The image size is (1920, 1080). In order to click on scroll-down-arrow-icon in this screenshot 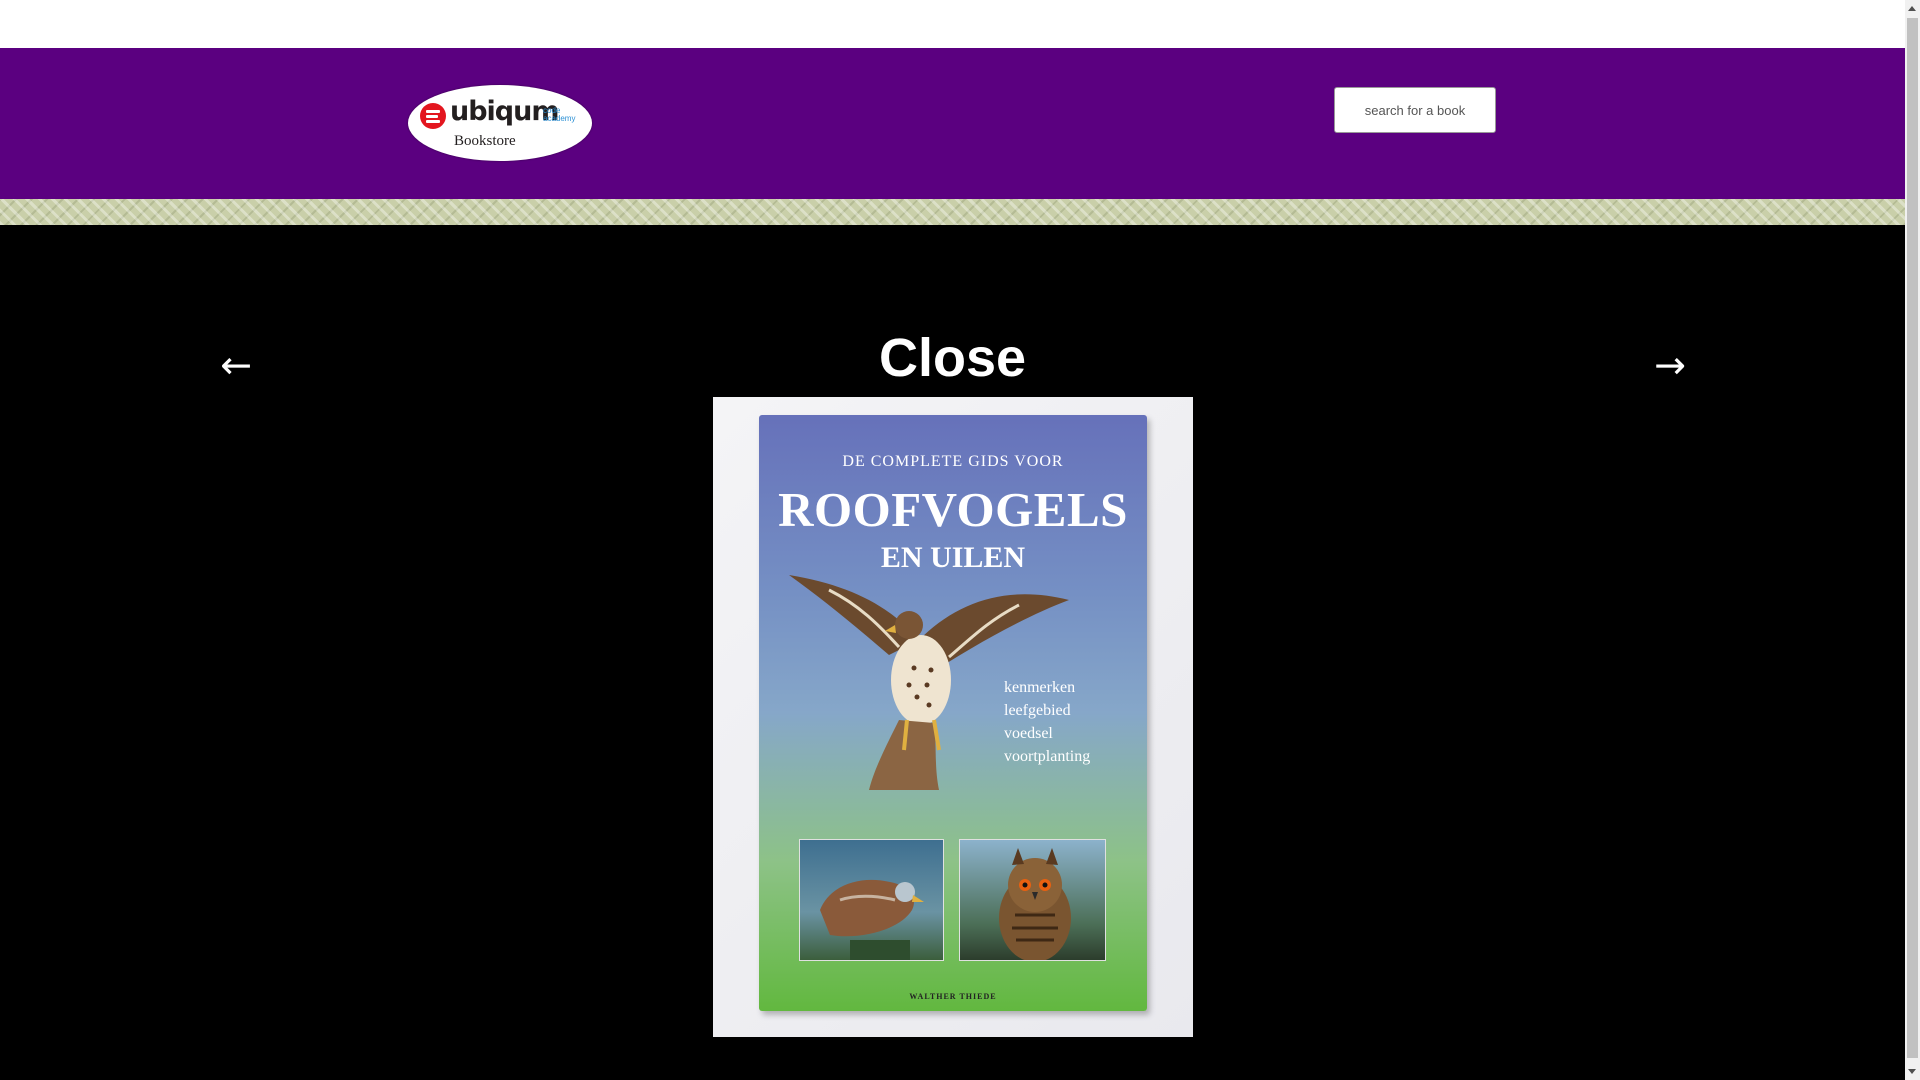, I will do `click(1912, 1071)`.